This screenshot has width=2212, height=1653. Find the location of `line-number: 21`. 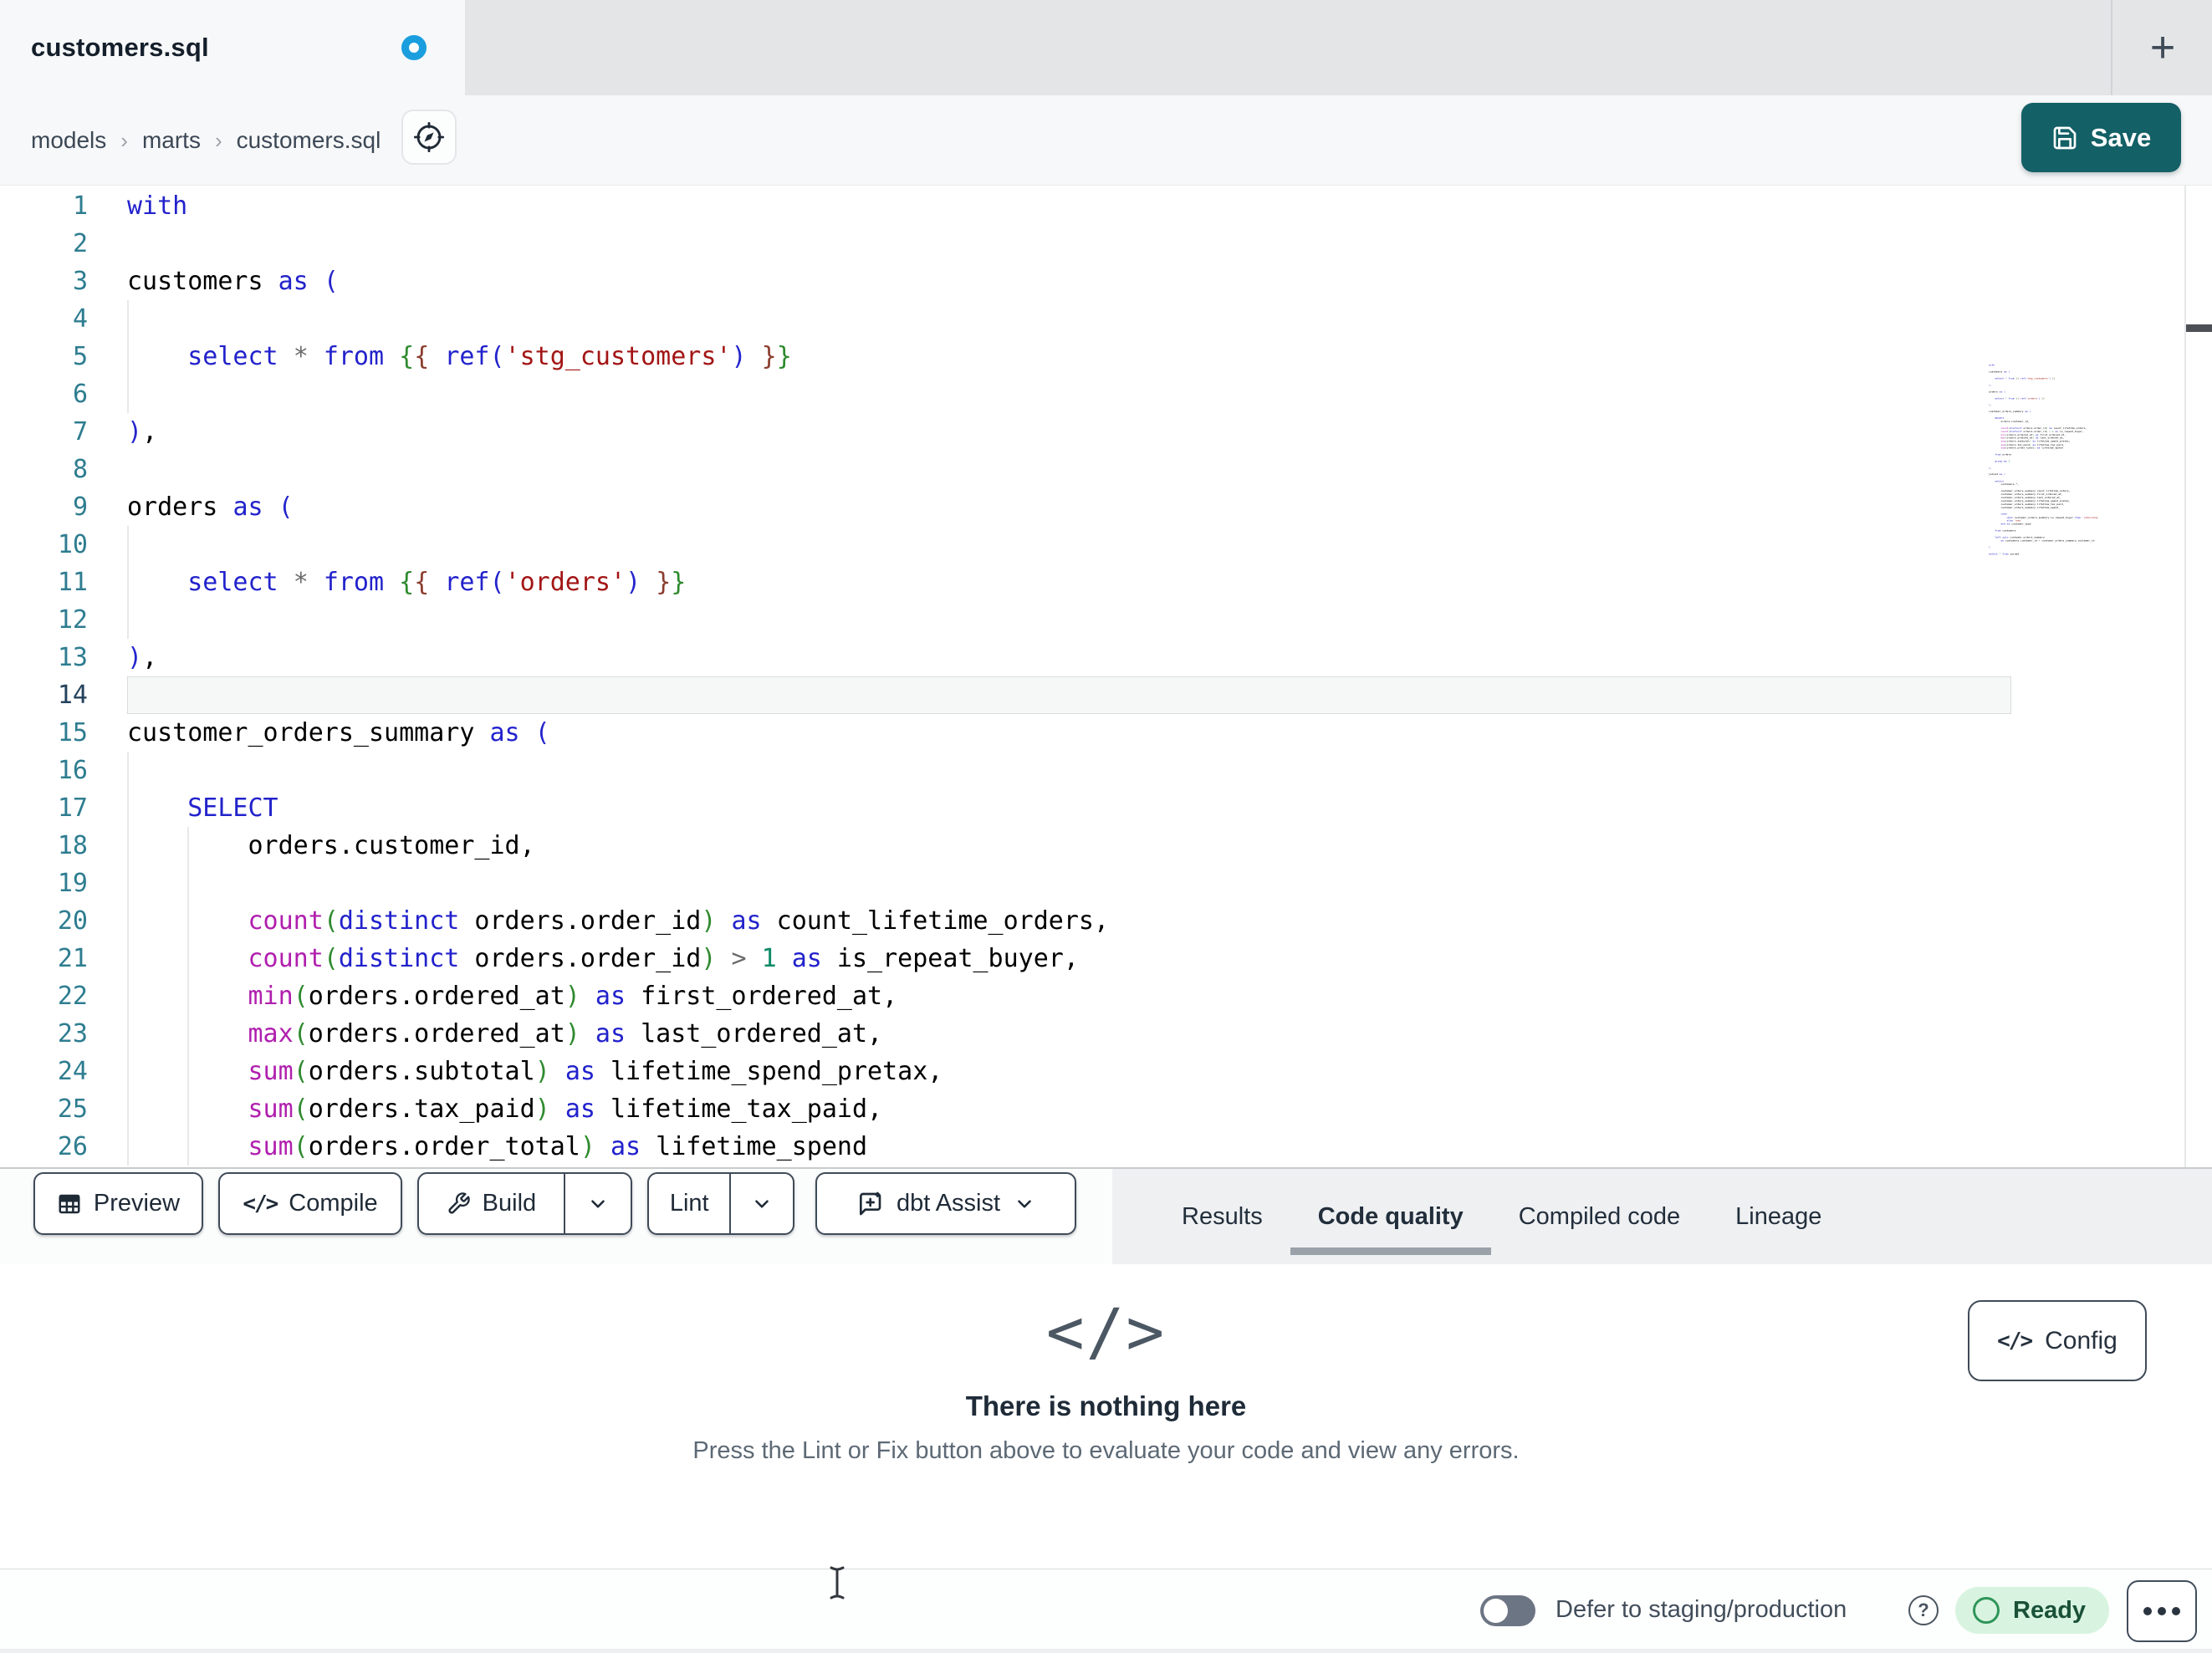

line-number: 21 is located at coordinates (72, 958).